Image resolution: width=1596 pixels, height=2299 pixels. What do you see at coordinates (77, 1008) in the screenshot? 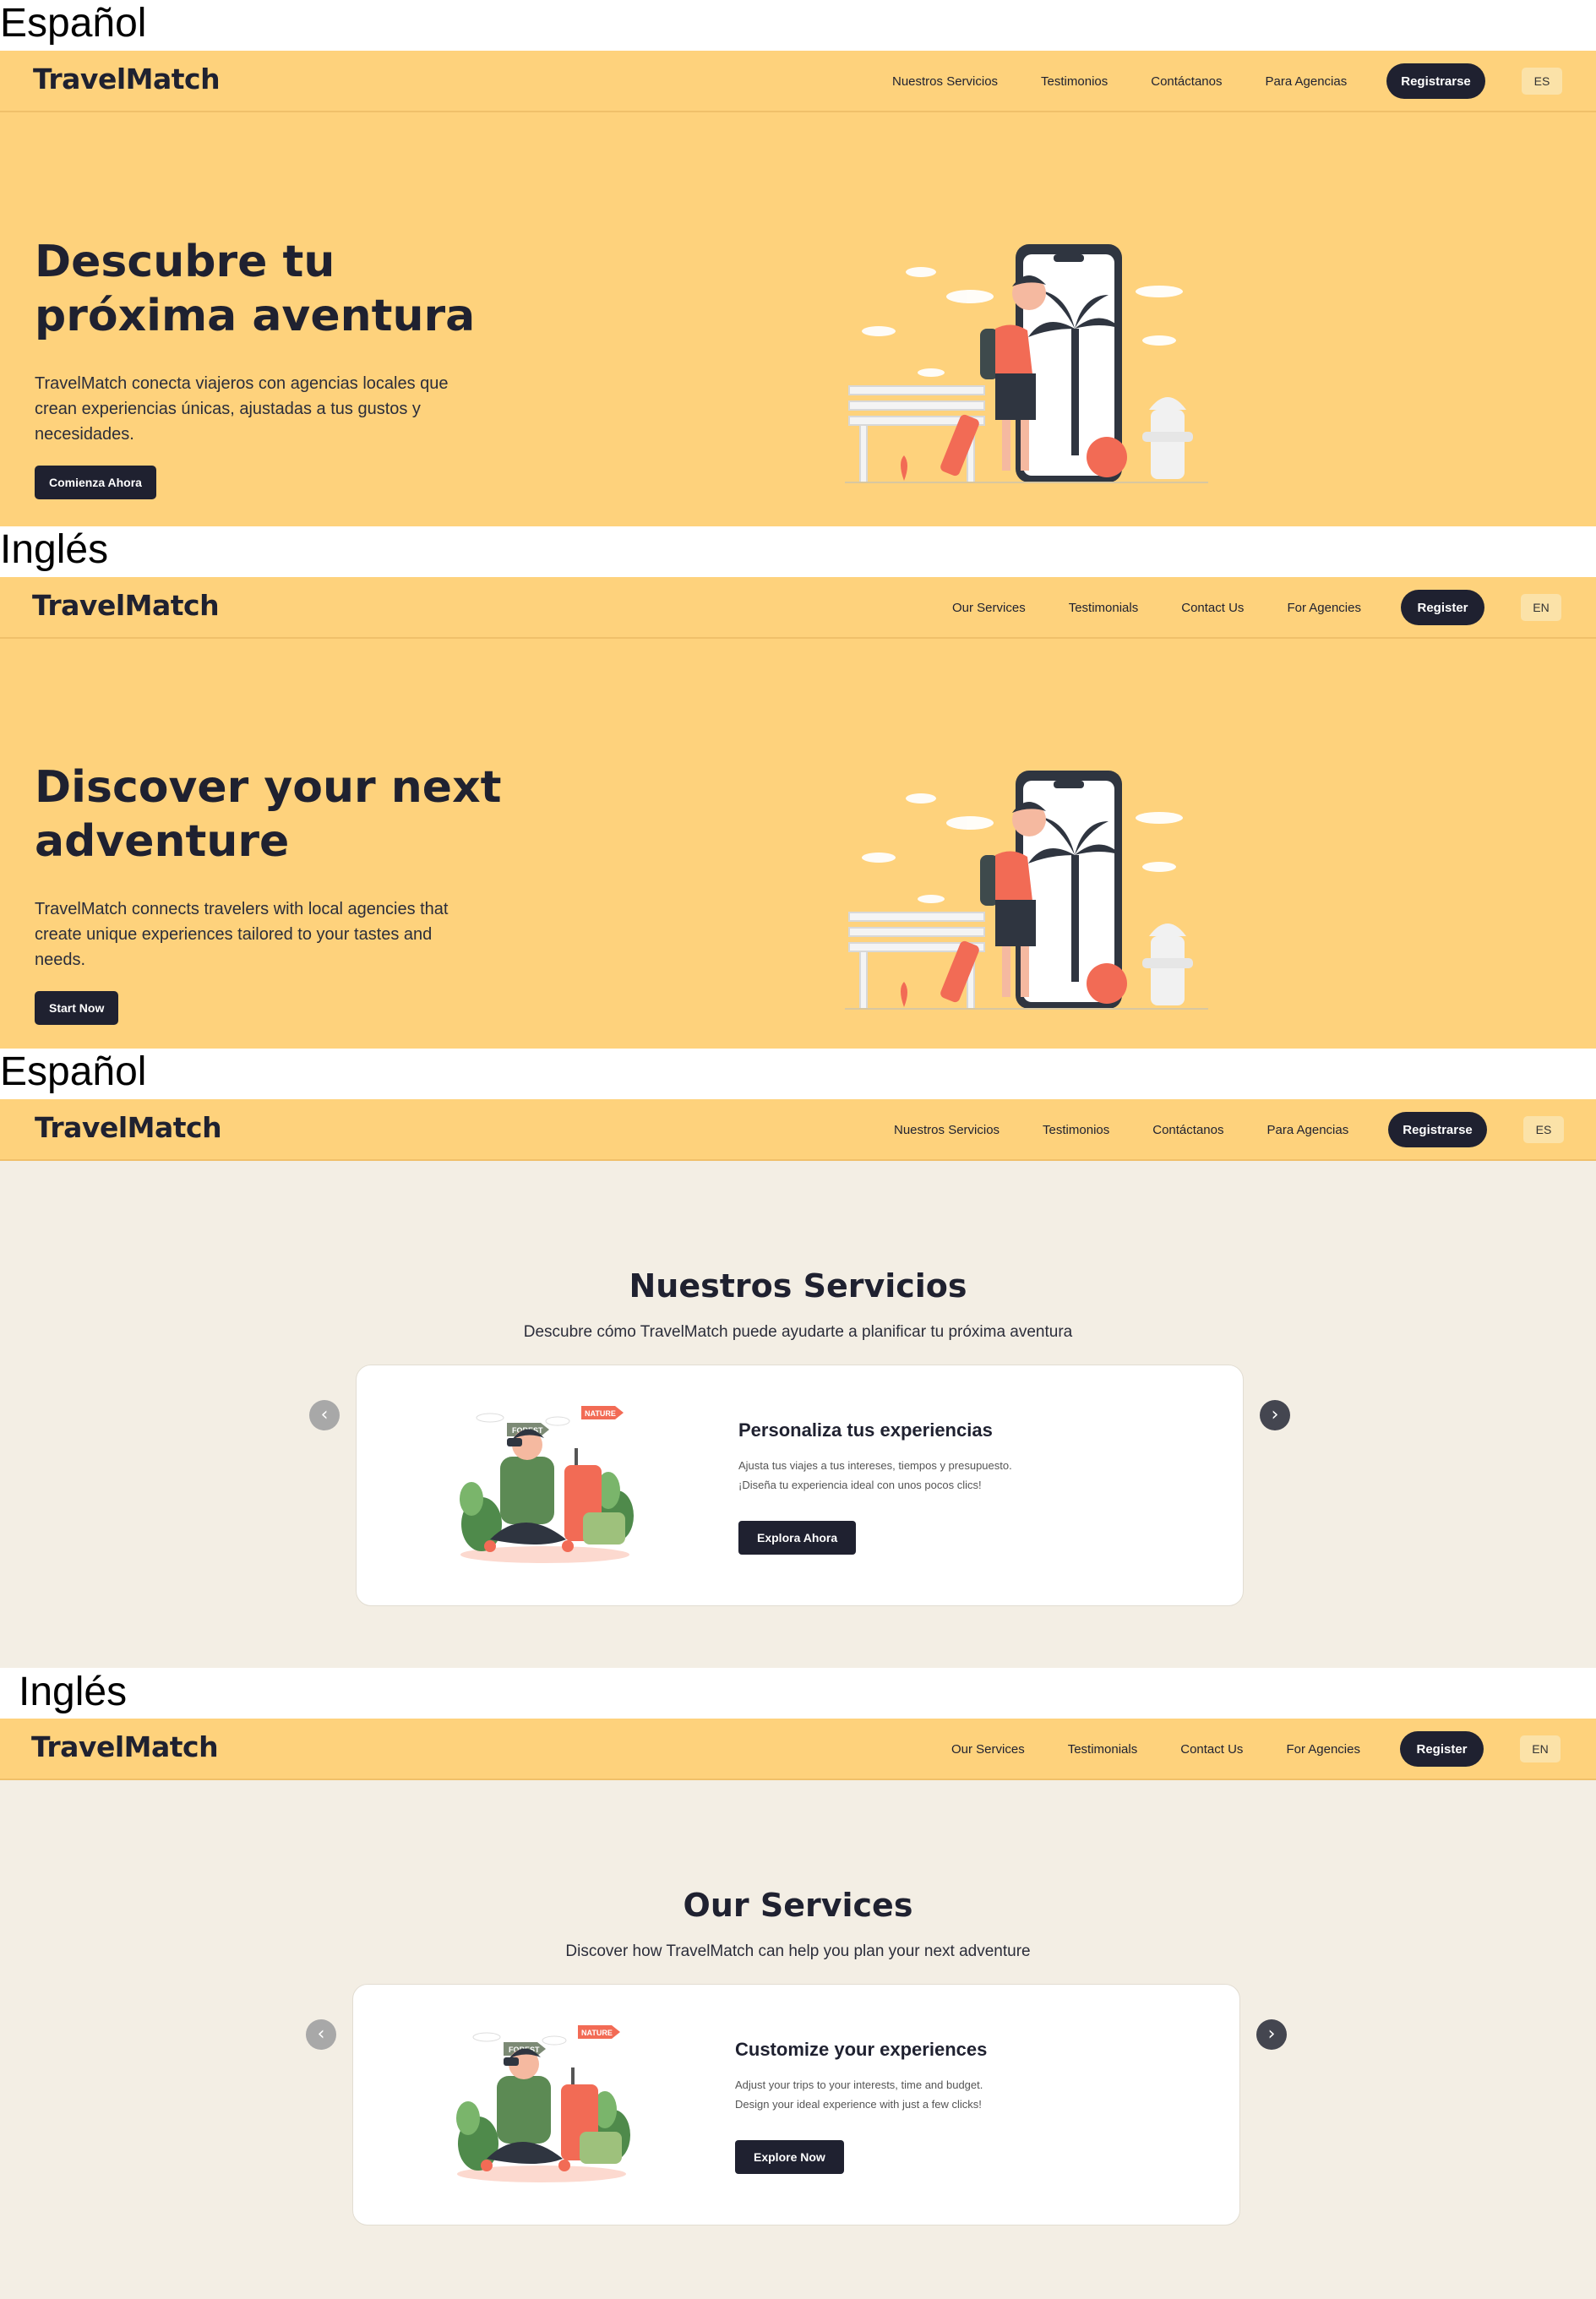
I see `cta-button: Start Now` at bounding box center [77, 1008].